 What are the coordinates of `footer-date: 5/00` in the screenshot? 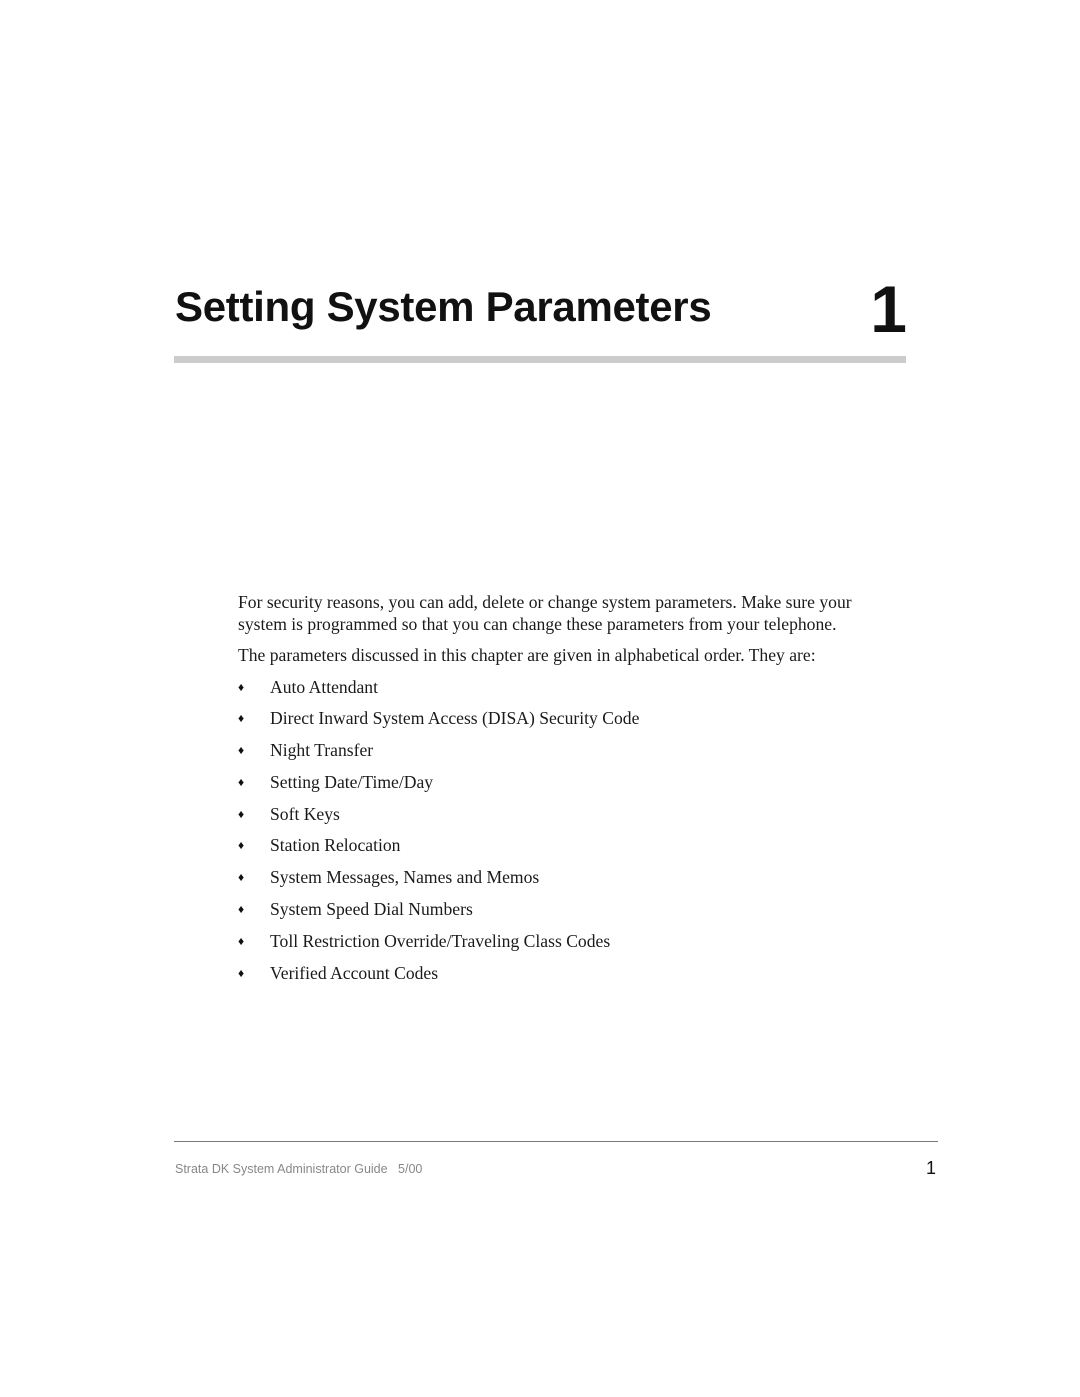 It's located at (410, 1169).